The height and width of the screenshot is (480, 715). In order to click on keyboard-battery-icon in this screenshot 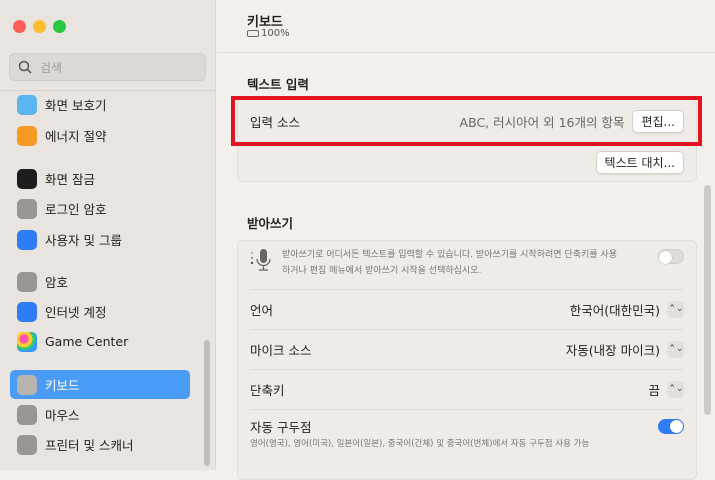, I will do `click(253, 33)`.